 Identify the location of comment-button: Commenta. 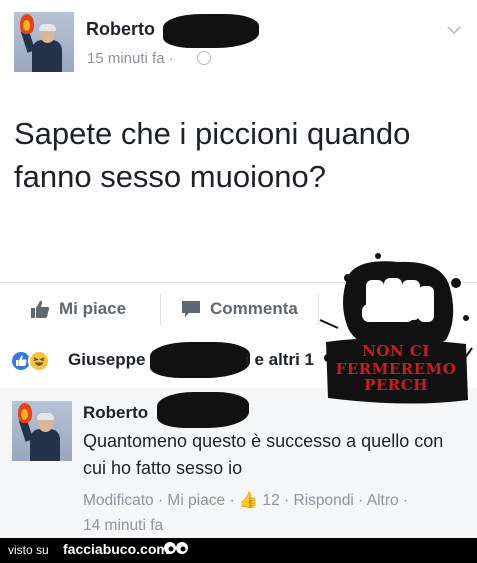
(239, 309).